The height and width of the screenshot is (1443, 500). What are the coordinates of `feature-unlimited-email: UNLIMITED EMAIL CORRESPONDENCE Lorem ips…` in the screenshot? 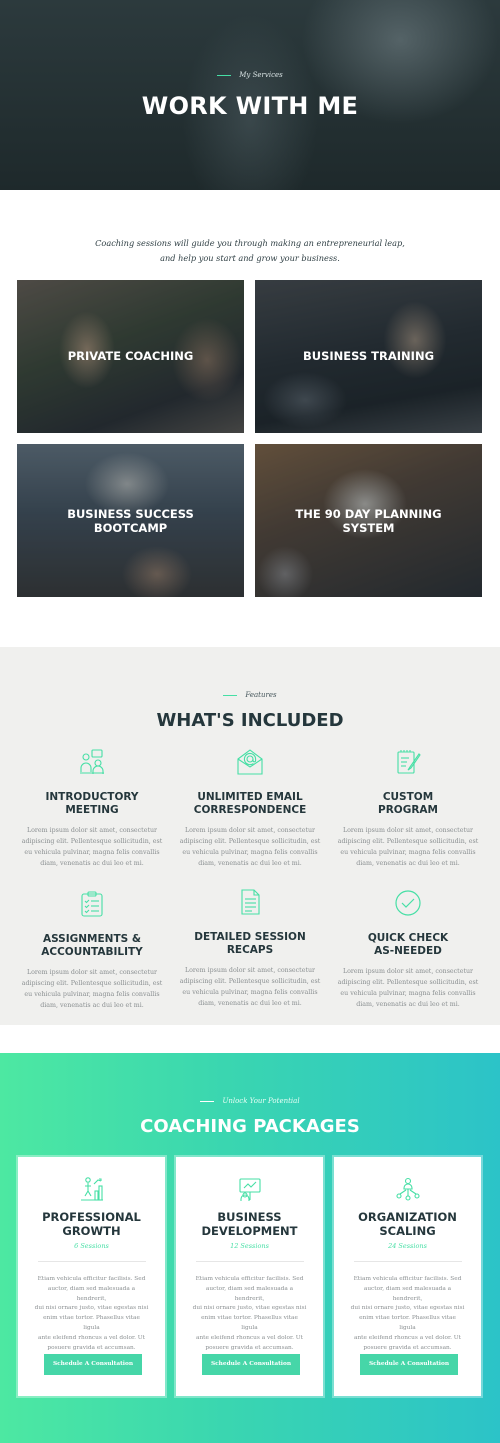 It's located at (250, 808).